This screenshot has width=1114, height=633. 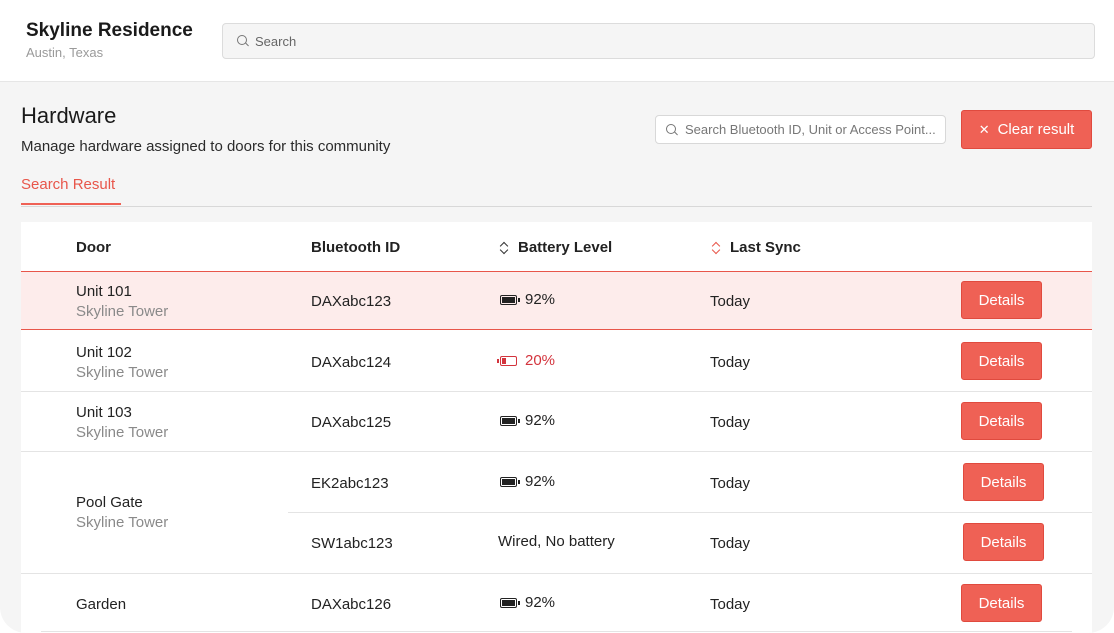 I want to click on column-door-label: Door, so click(x=93, y=247).